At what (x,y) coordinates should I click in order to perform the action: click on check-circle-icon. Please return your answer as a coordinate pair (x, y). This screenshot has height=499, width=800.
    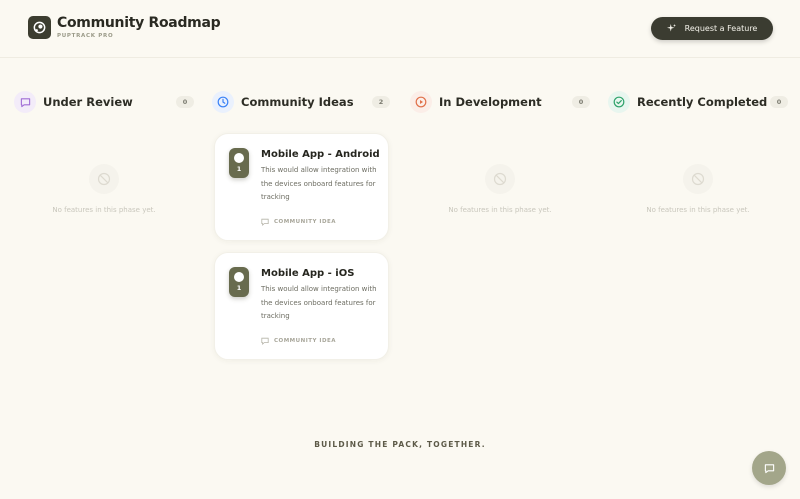
    Looking at the image, I should click on (619, 102).